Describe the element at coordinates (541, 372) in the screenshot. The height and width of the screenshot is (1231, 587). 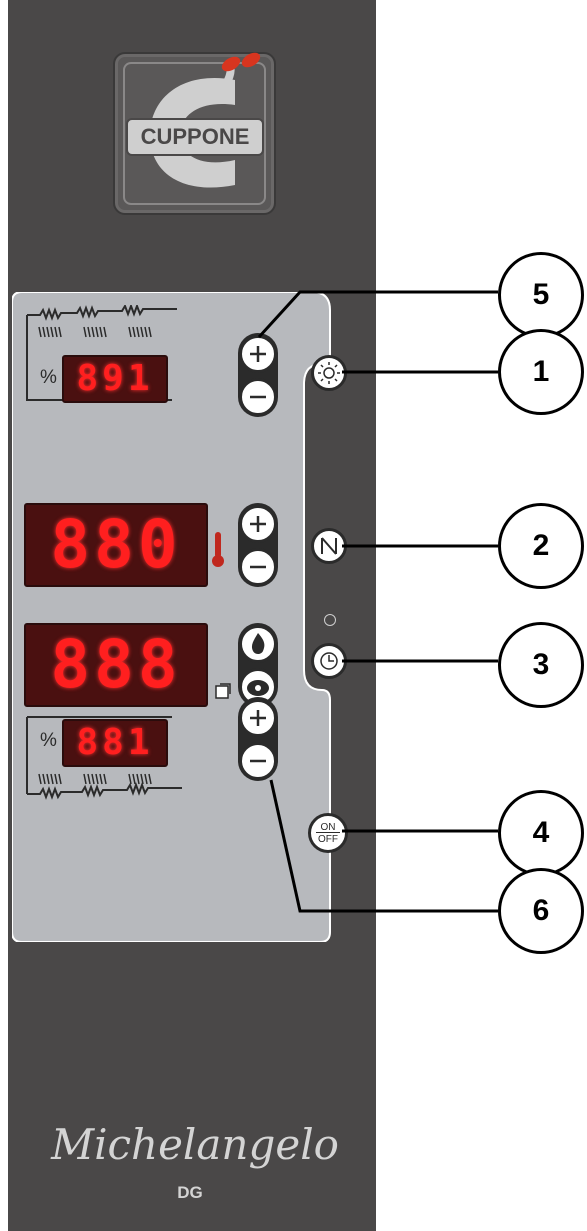
I see `callout-1: 1` at that location.